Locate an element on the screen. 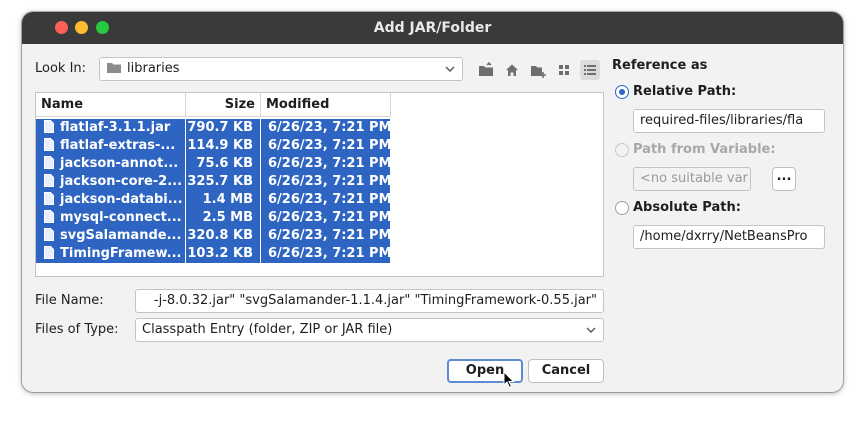 The width and height of the screenshot is (865, 433). table-row: svgSalamande... 320.8 KB 6/26/23, 7:21 PM is located at coordinates (213, 236).